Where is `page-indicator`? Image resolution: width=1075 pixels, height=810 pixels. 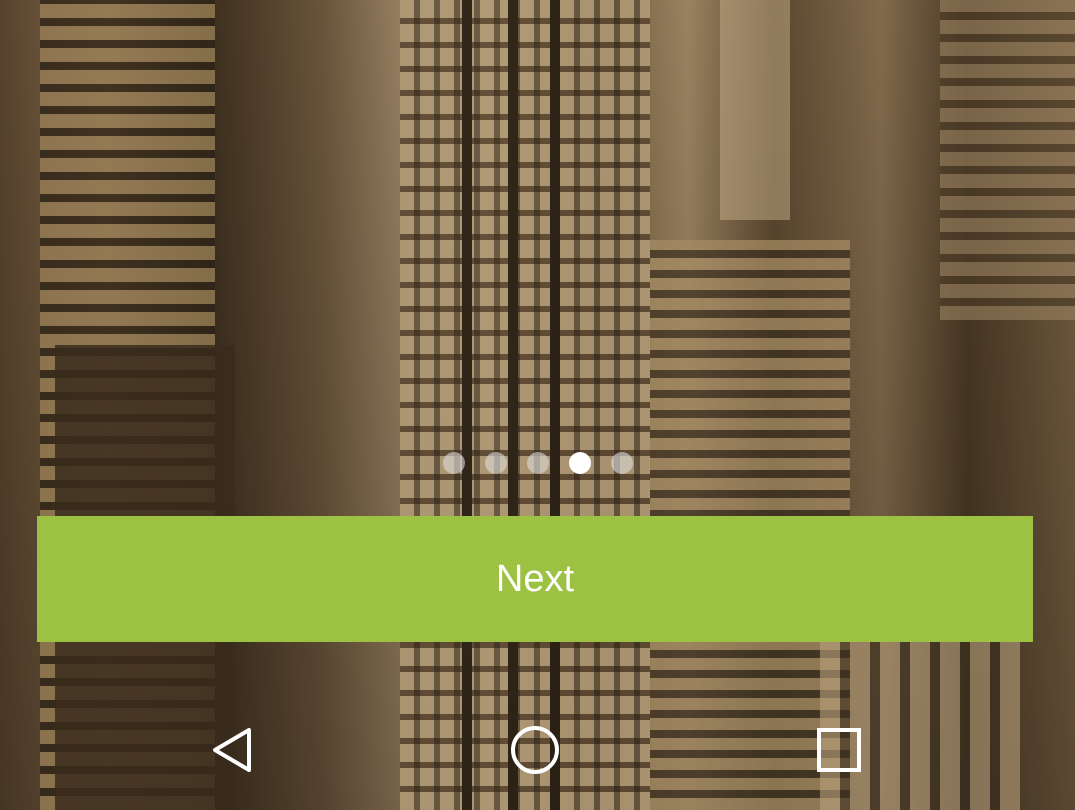 page-indicator is located at coordinates (537, 463).